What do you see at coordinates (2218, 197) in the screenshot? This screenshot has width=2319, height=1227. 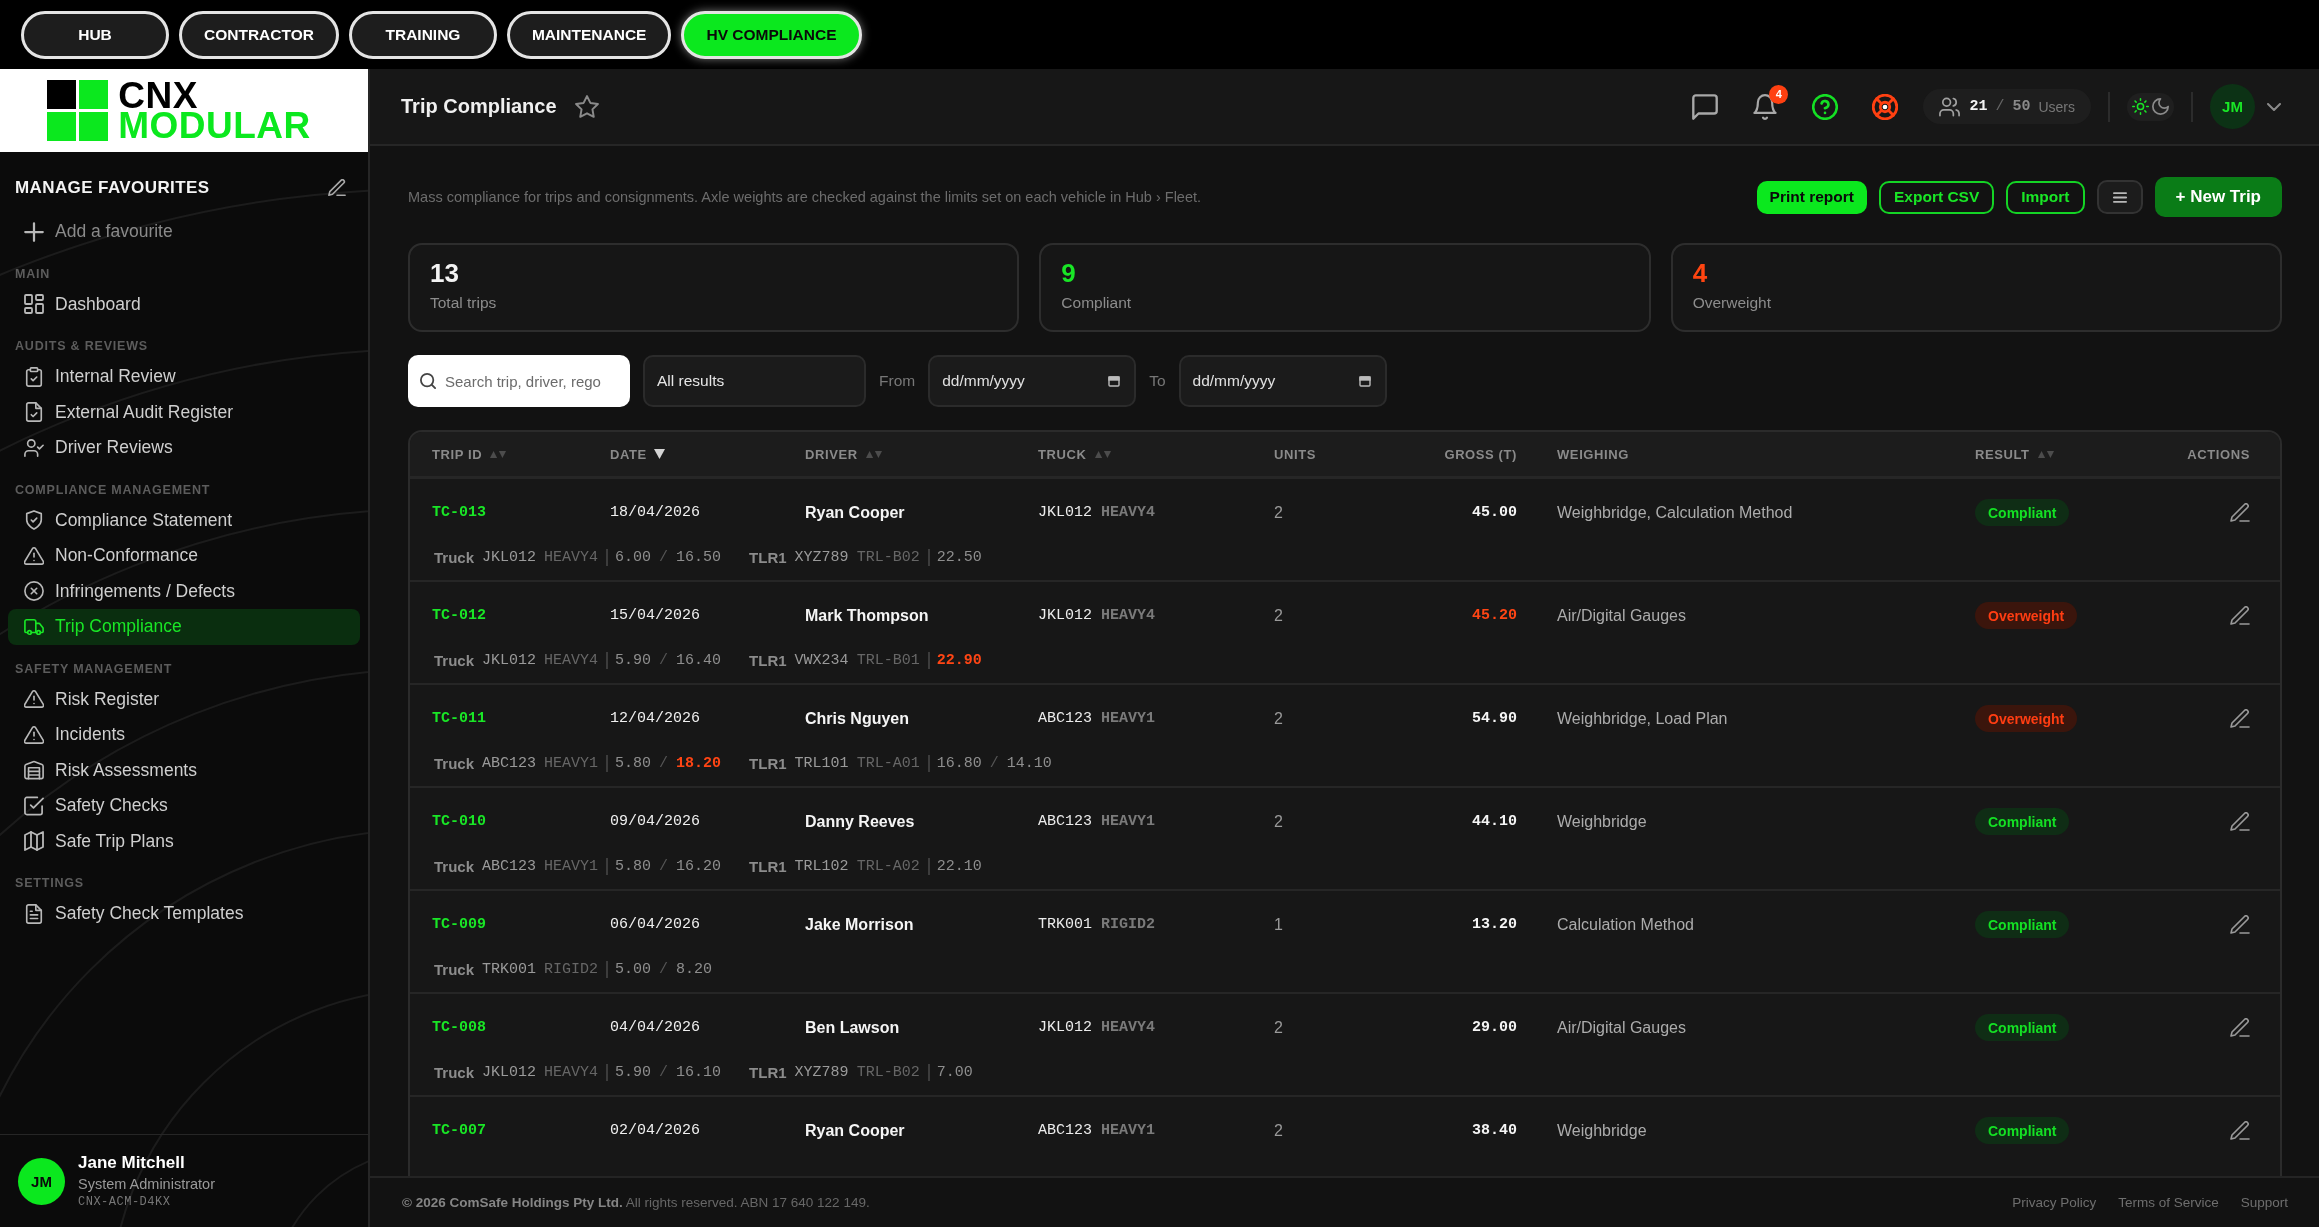 I see `new-trip-button: + New Trip` at bounding box center [2218, 197].